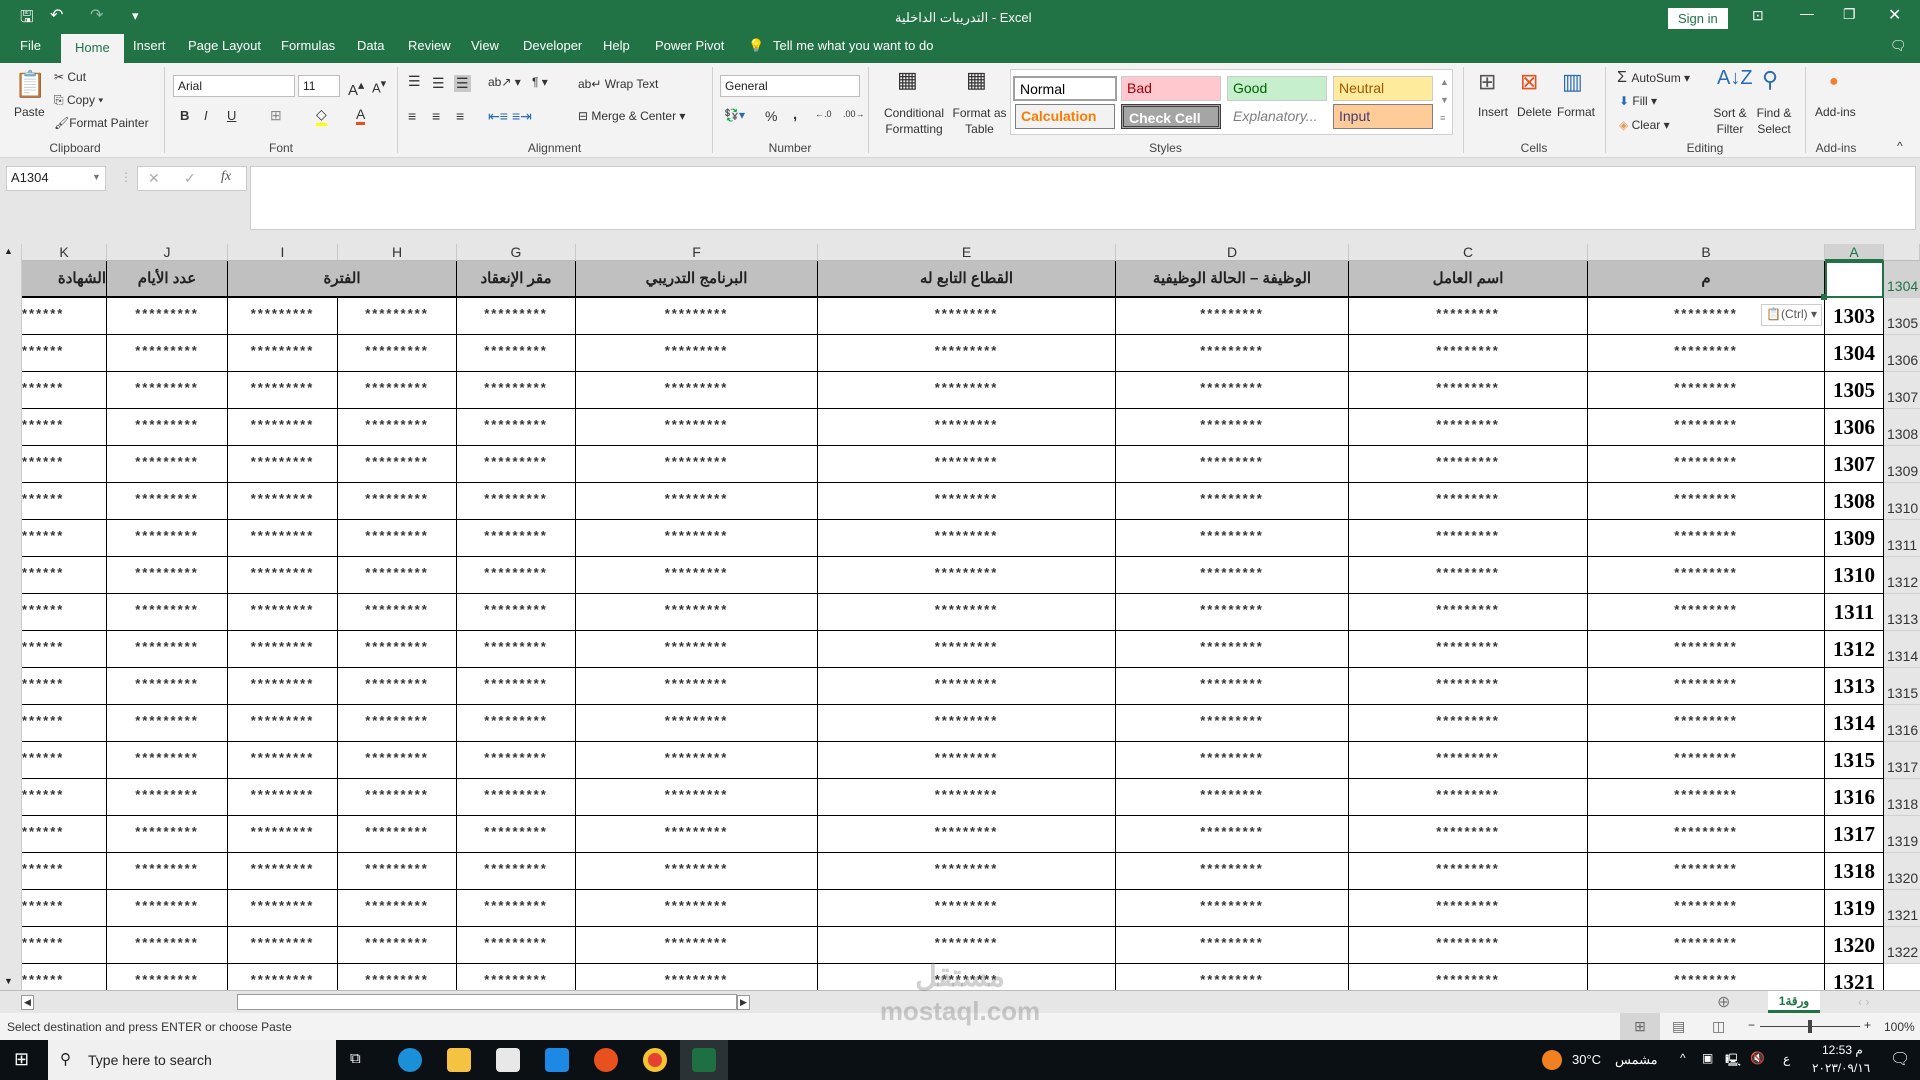  What do you see at coordinates (795, 114) in the screenshot?
I see `comma-button: ,` at bounding box center [795, 114].